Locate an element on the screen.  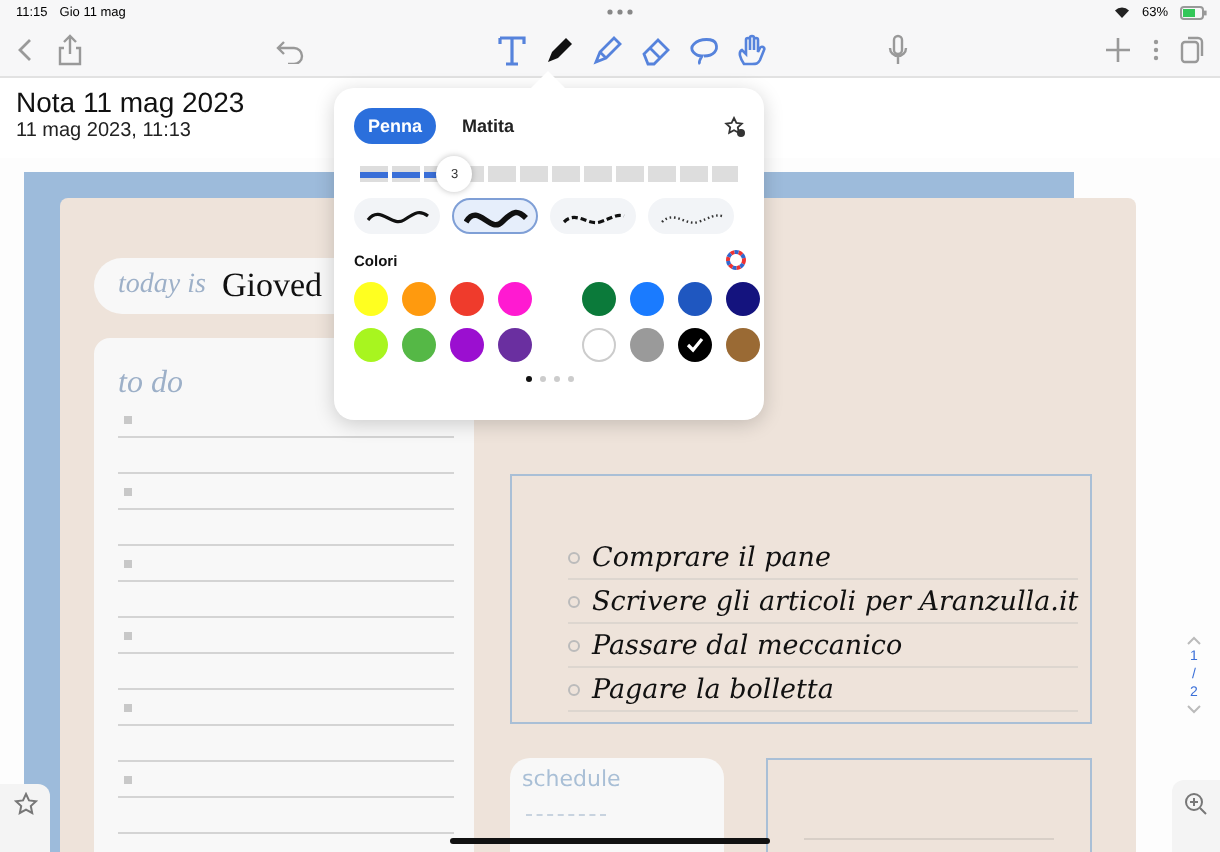
handwritten-item: Passare dal meccanico is located at coordinates (747, 645).